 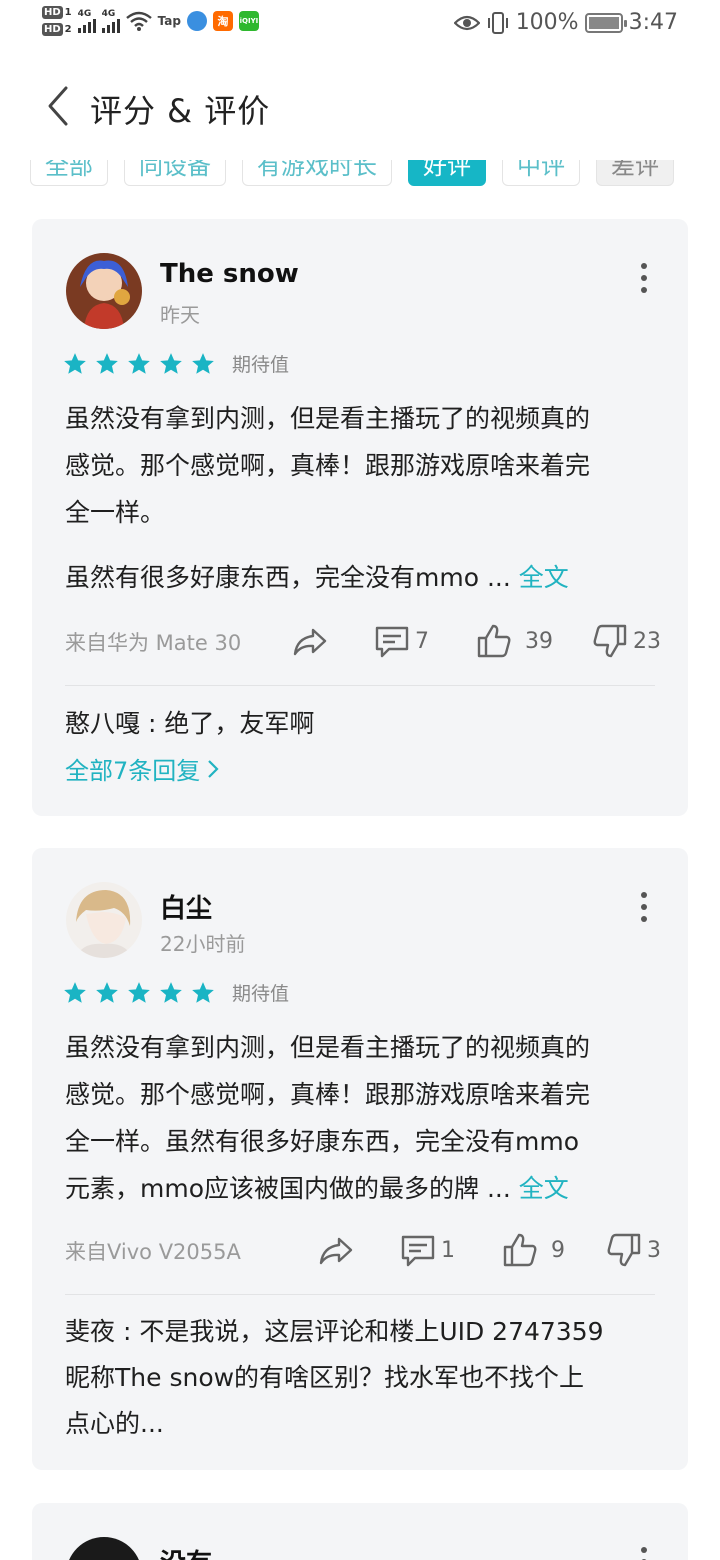 I want to click on browser-icon, so click(x=196, y=21).